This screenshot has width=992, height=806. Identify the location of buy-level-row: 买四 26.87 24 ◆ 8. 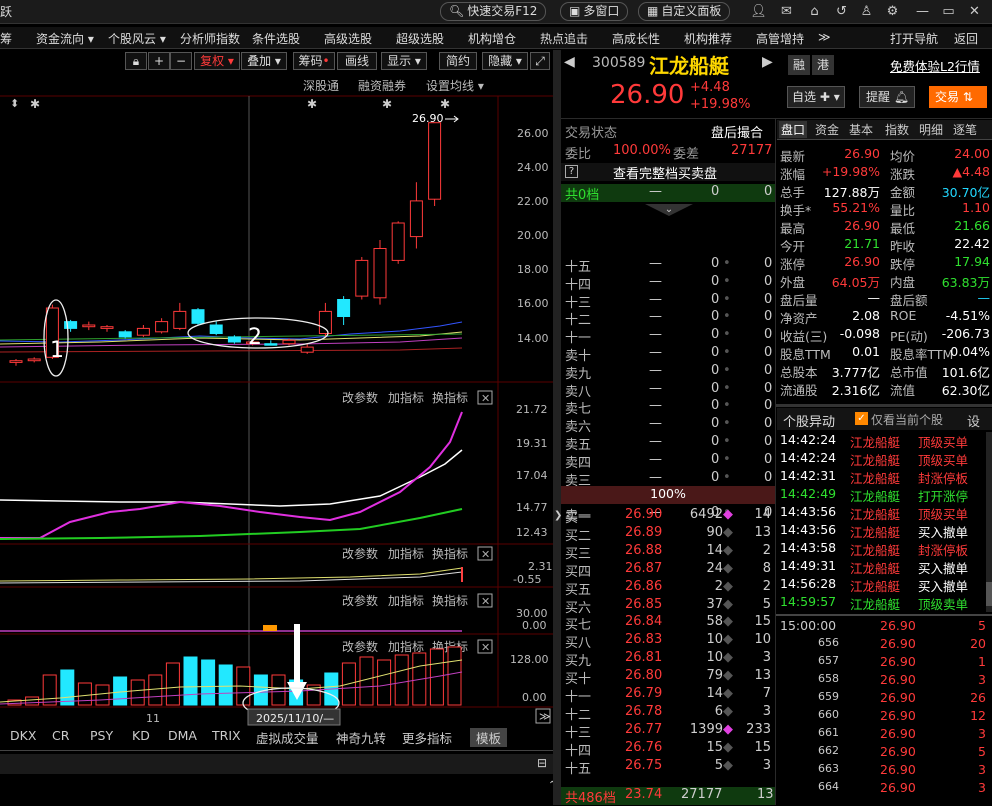
(668, 570).